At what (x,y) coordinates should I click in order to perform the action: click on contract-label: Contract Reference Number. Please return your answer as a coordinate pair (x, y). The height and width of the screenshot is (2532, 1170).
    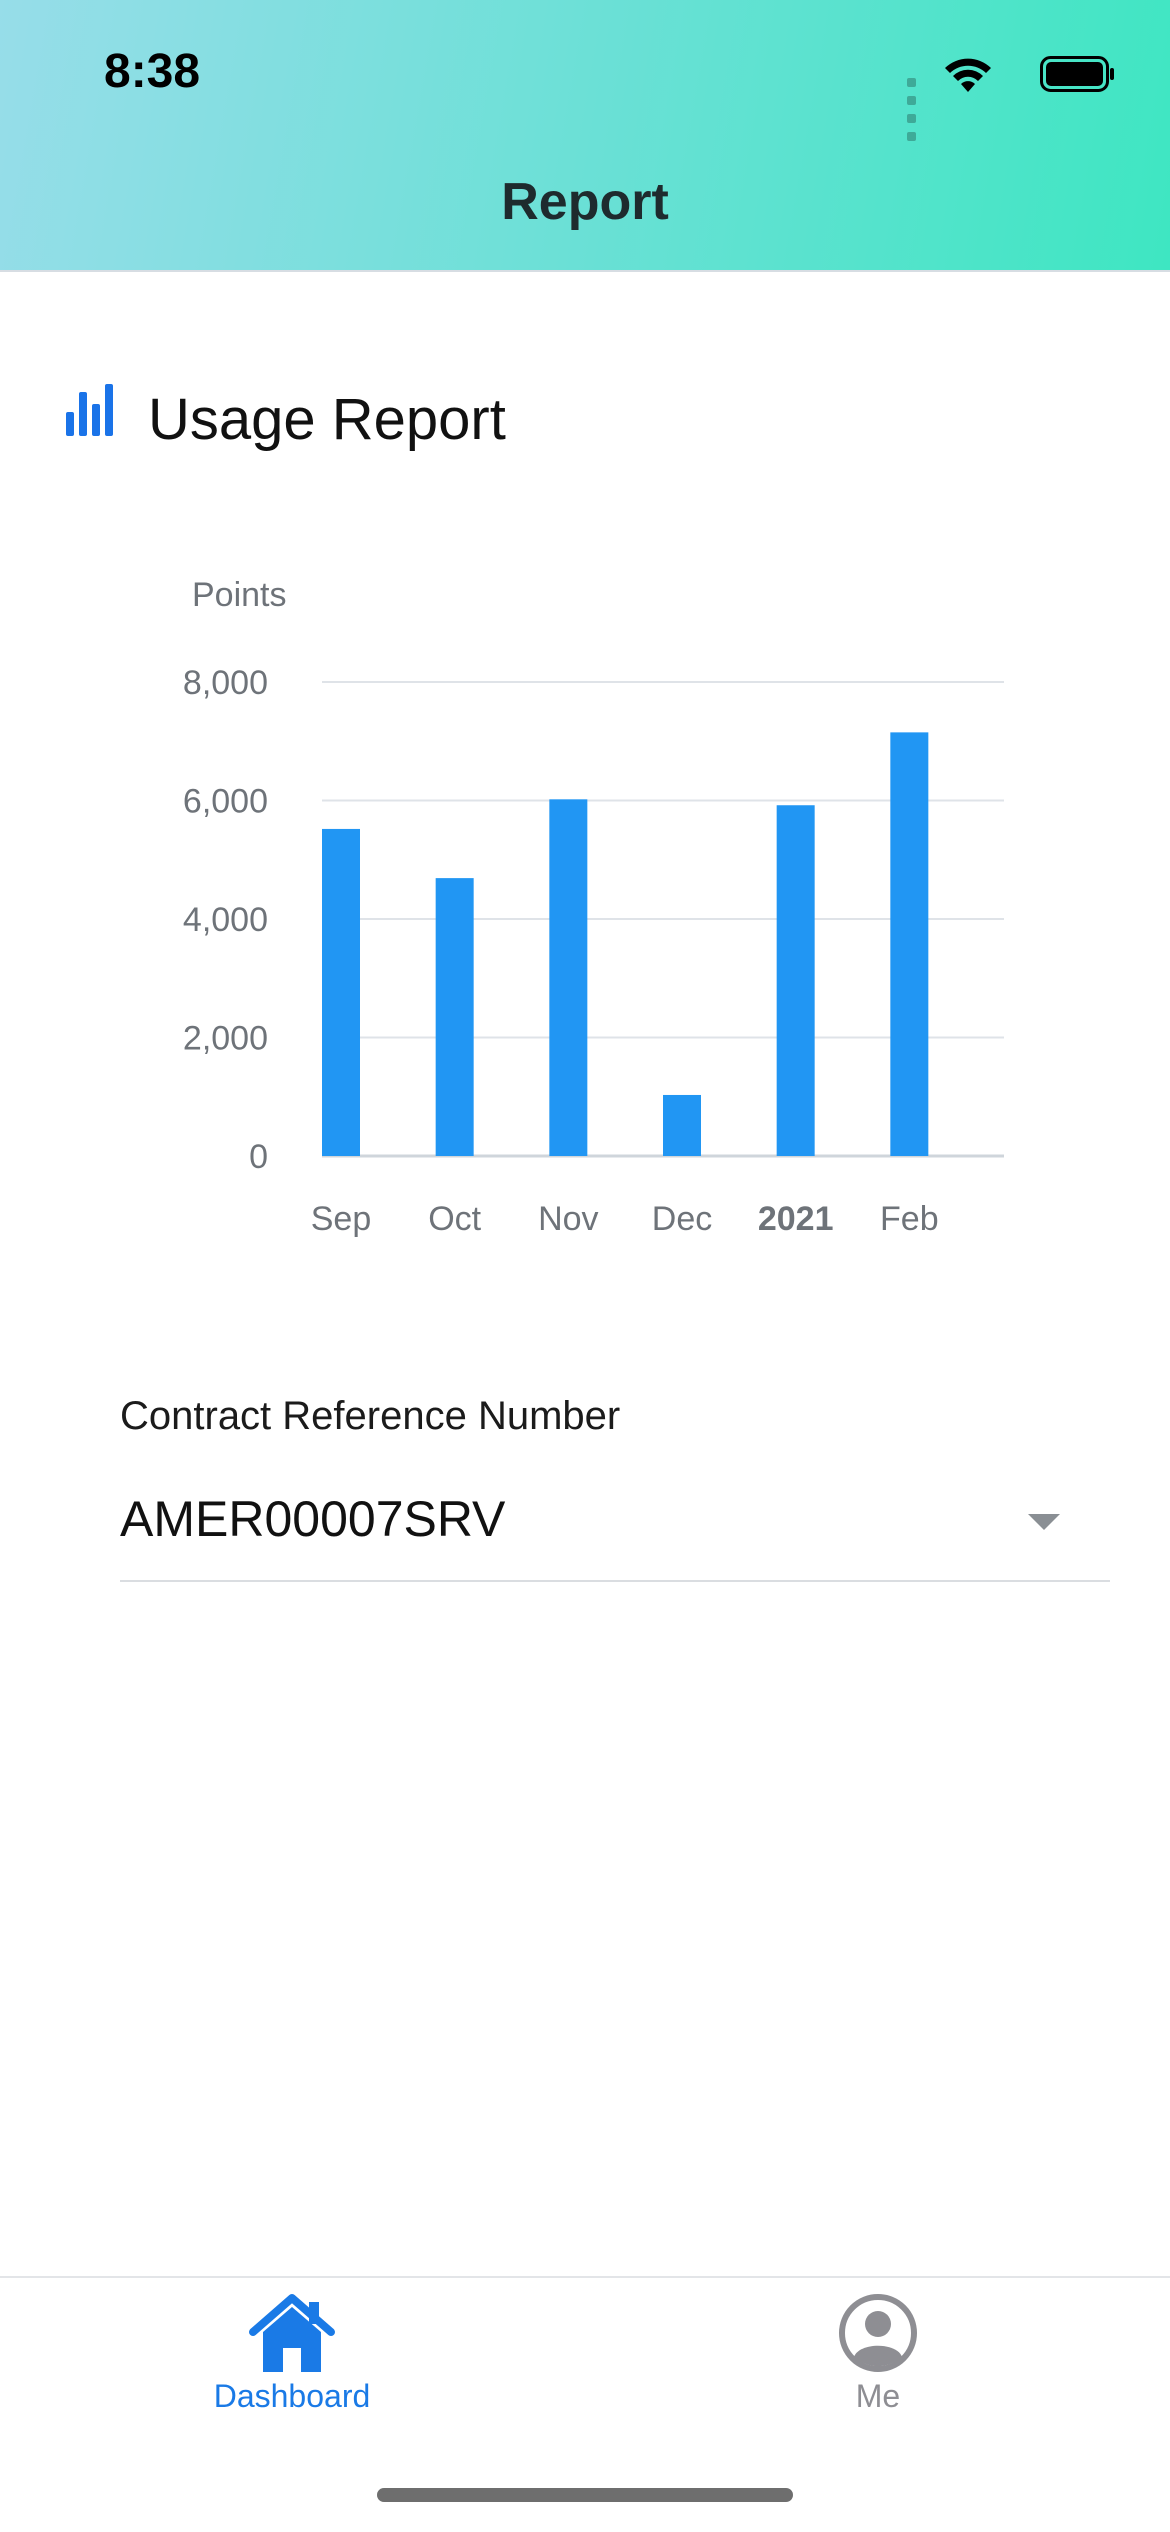
    Looking at the image, I should click on (370, 1416).